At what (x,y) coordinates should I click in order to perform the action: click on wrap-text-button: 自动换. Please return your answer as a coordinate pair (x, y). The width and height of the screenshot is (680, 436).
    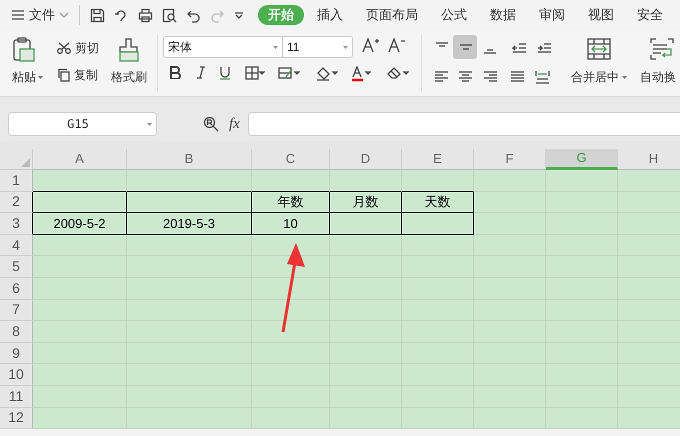
    Looking at the image, I should click on (658, 77).